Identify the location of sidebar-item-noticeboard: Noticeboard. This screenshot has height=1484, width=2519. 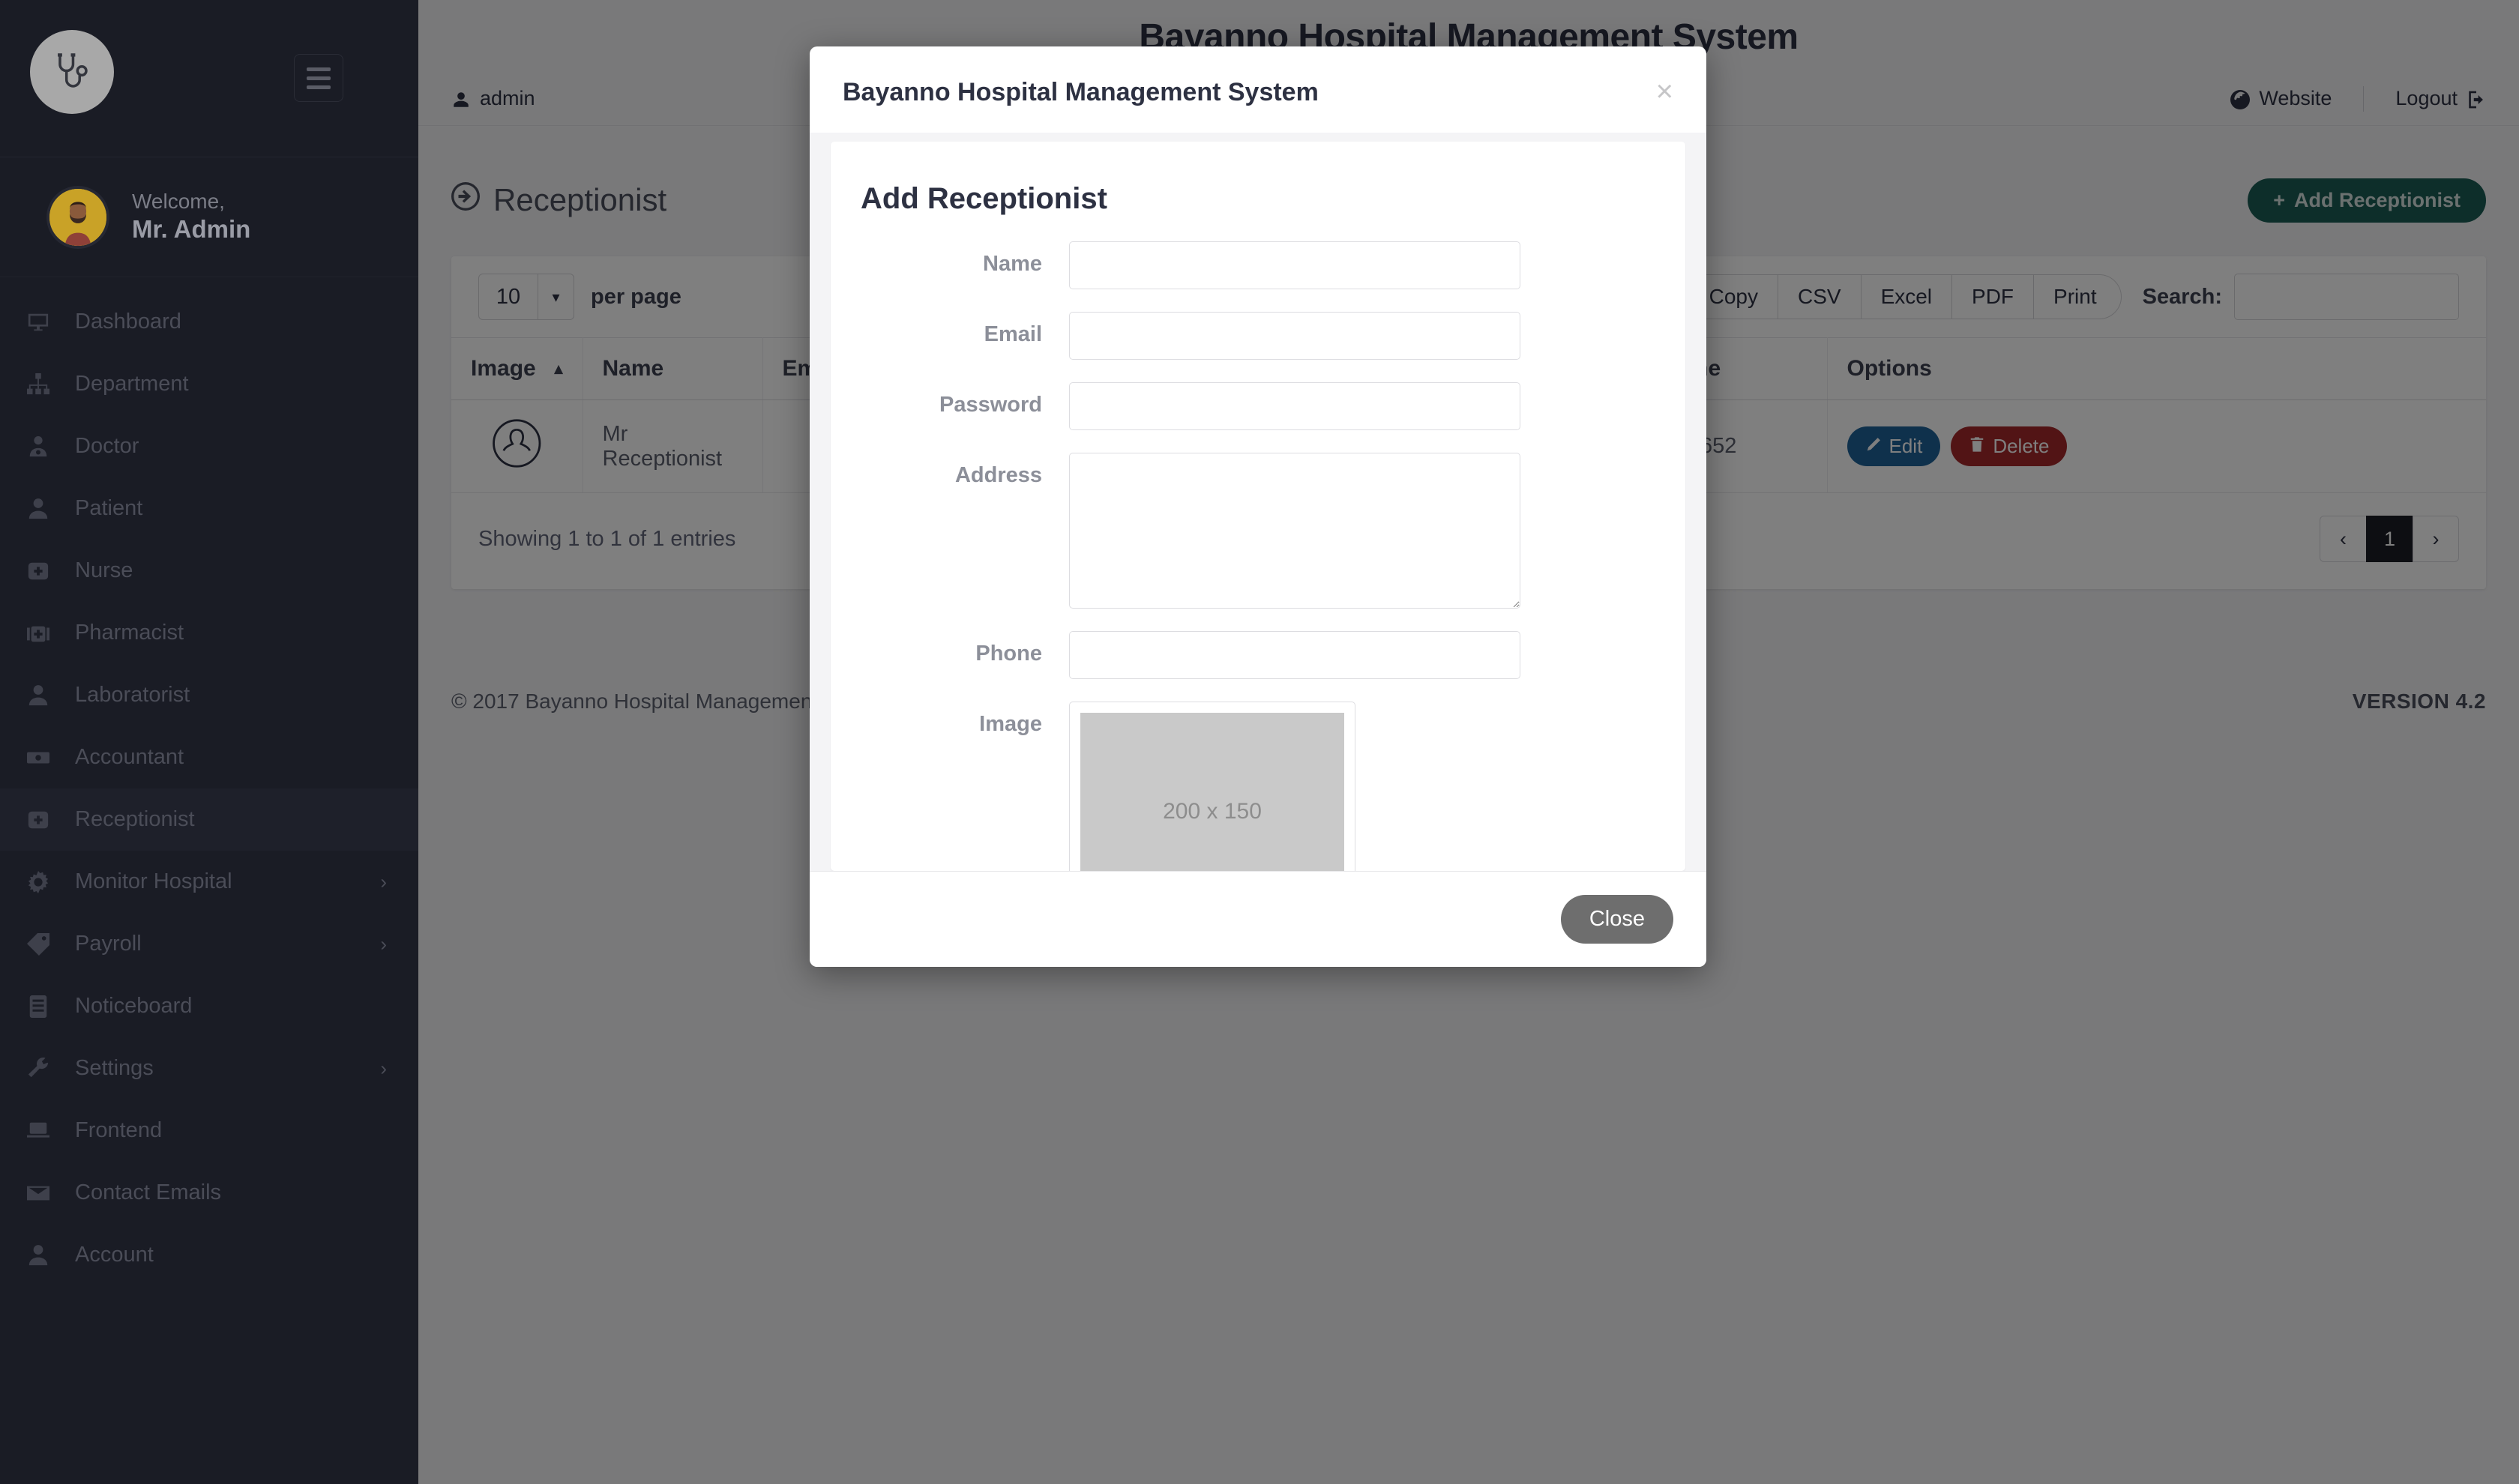
(209, 1006).